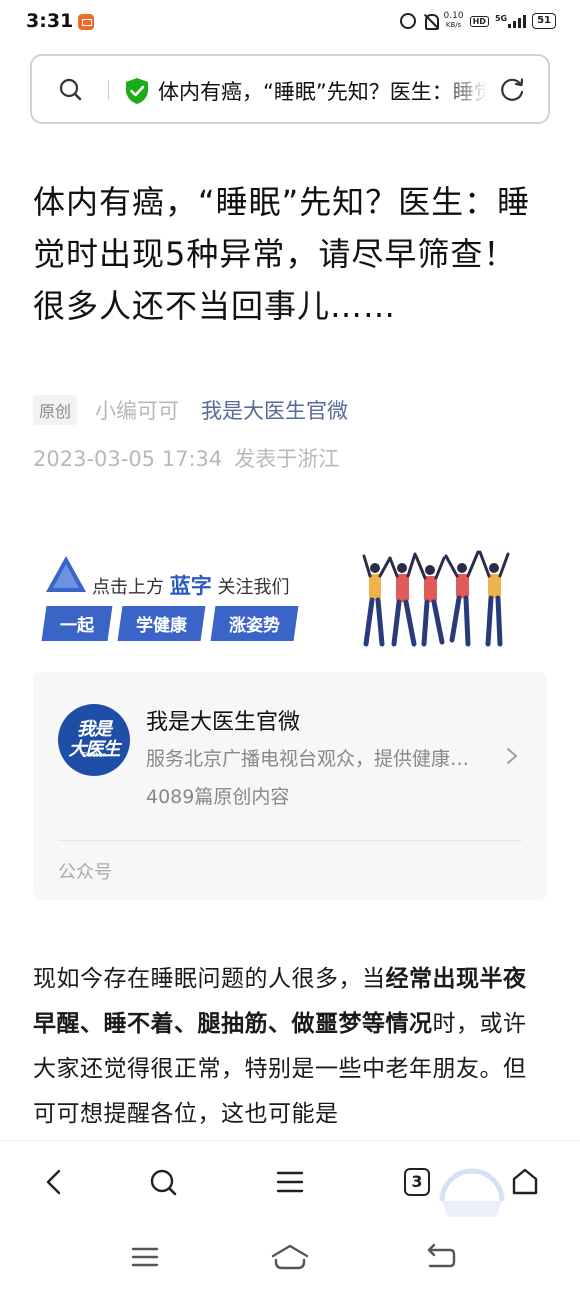 The image size is (580, 1289). What do you see at coordinates (512, 90) in the screenshot?
I see `refresh-icon` at bounding box center [512, 90].